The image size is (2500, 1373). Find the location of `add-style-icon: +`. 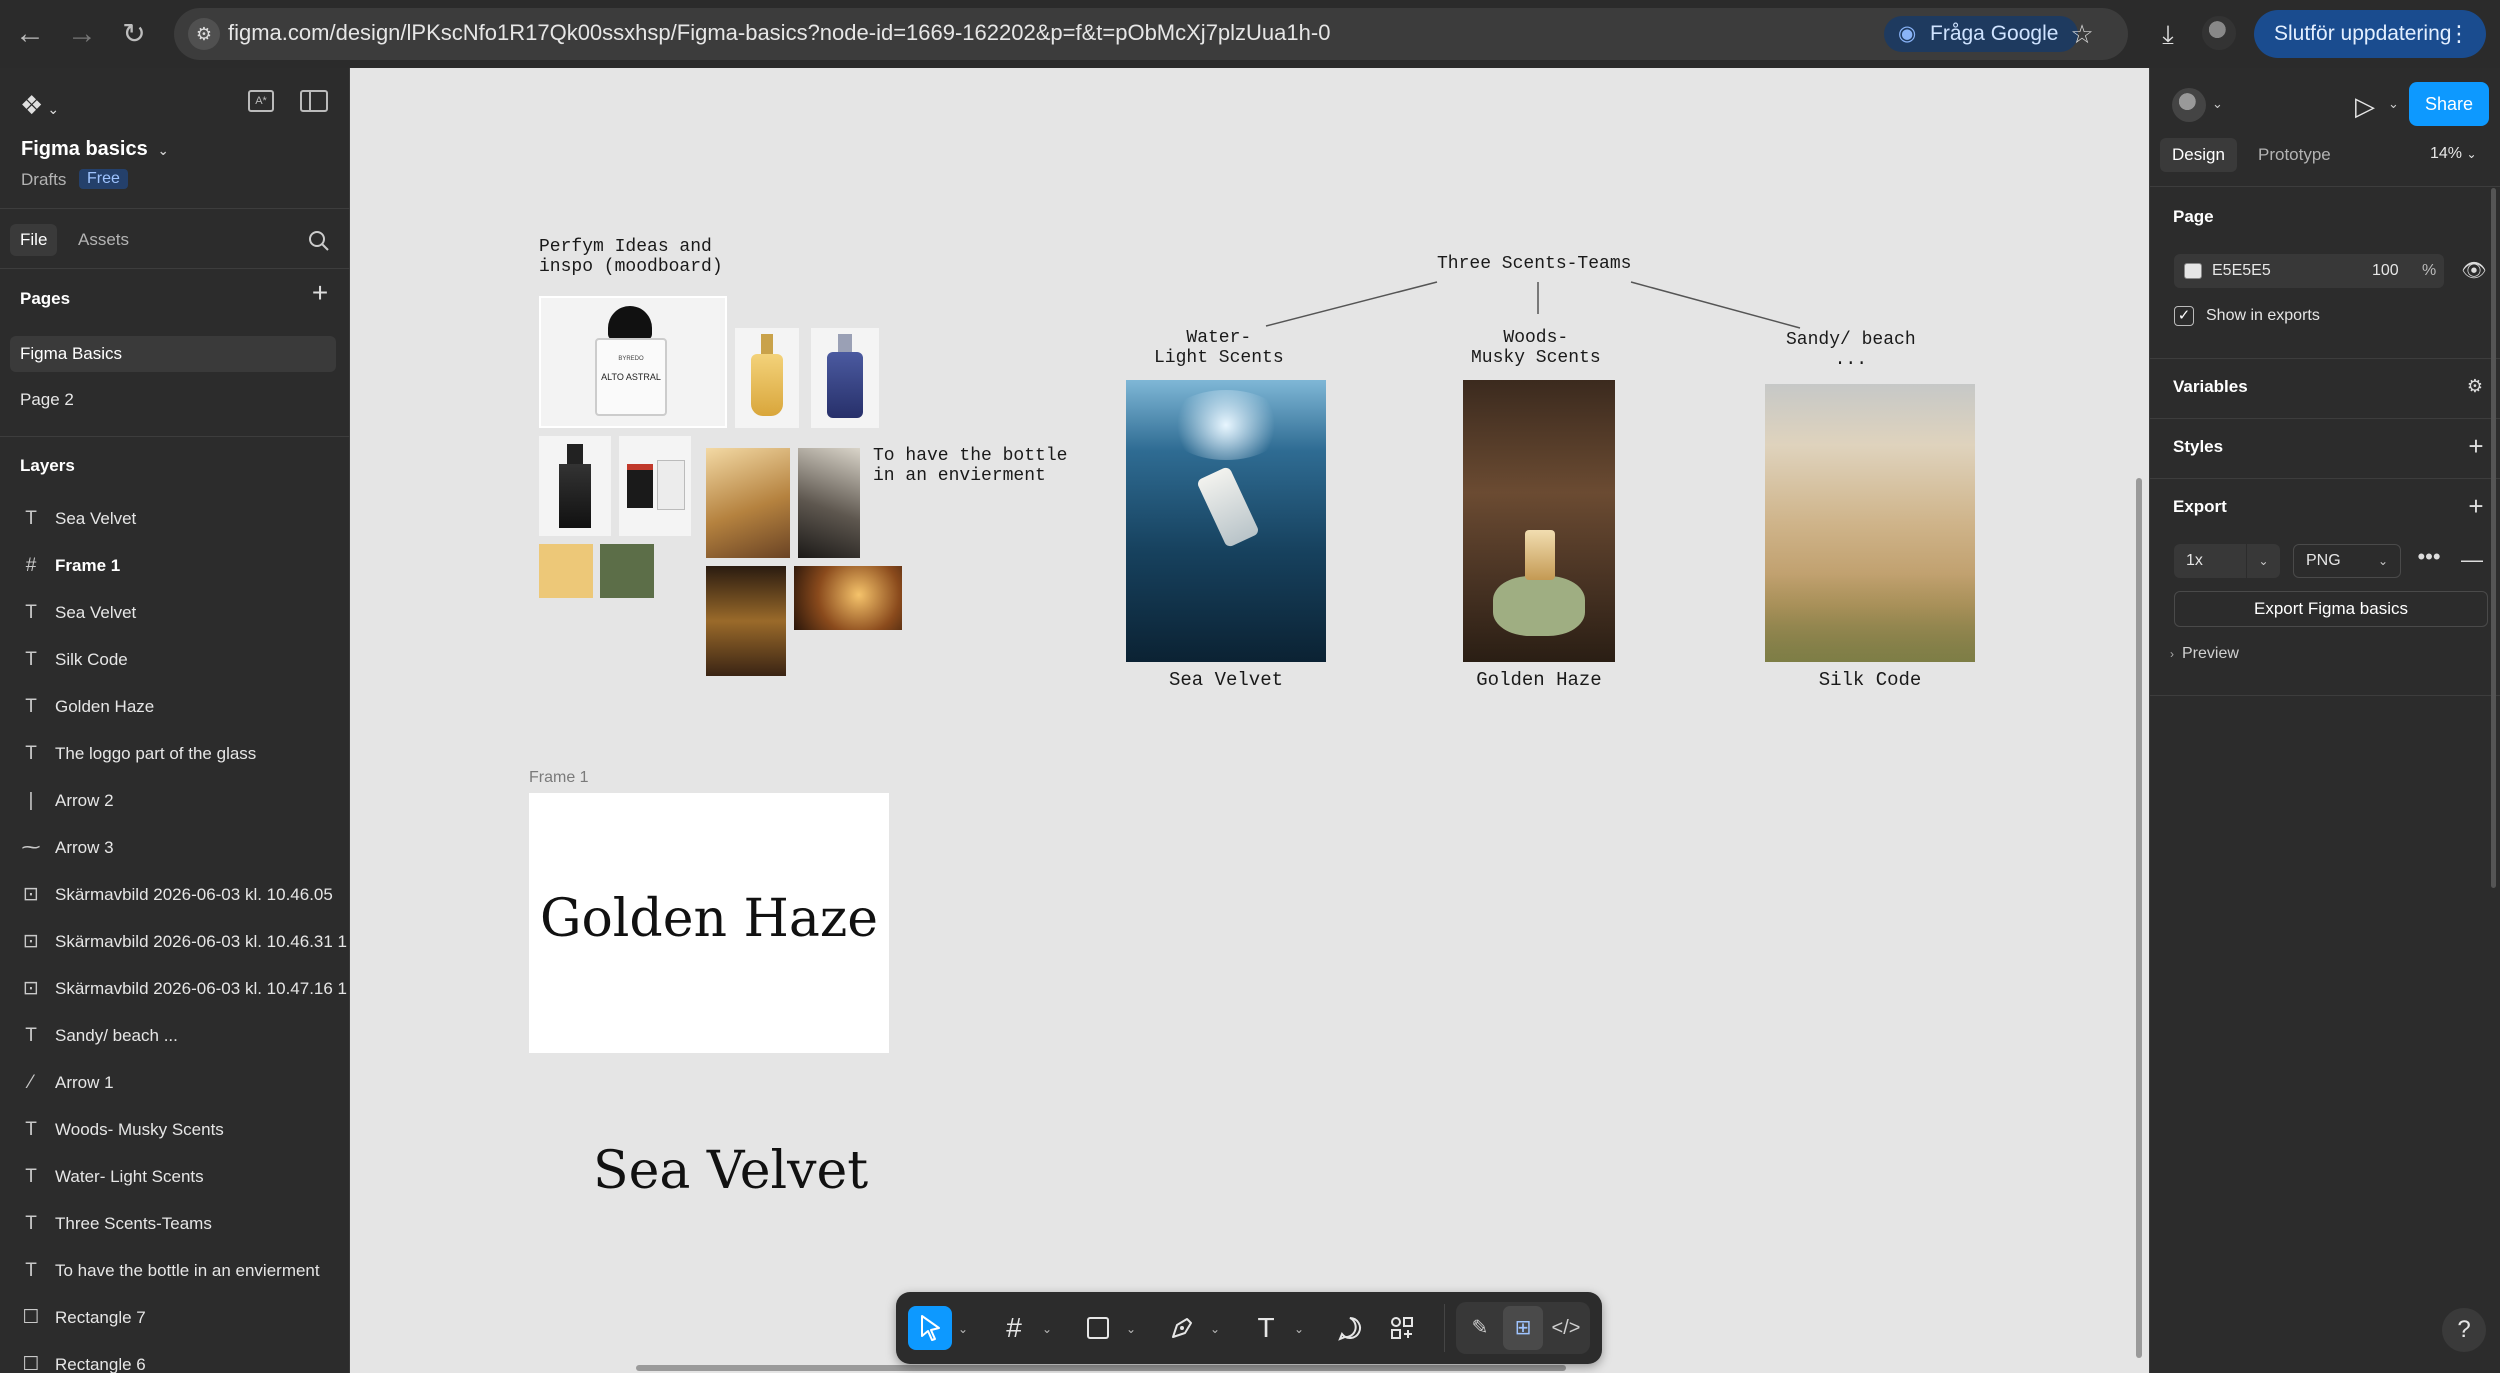

add-style-icon: + is located at coordinates (2476, 446).